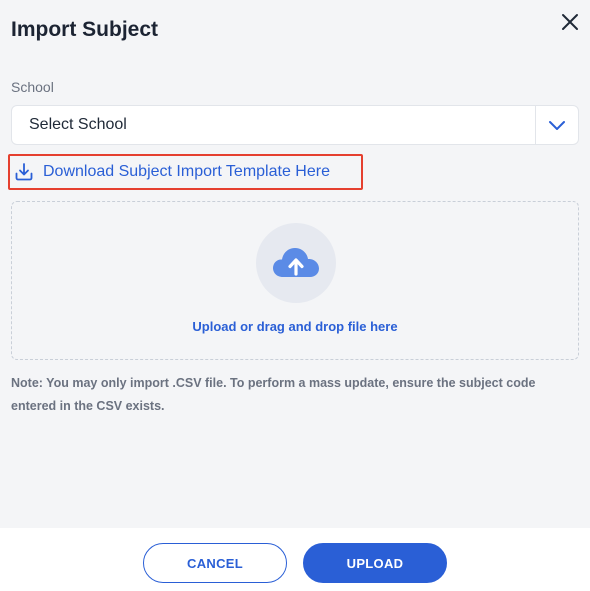  What do you see at coordinates (78, 124) in the screenshot?
I see `school-select-value: Select School` at bounding box center [78, 124].